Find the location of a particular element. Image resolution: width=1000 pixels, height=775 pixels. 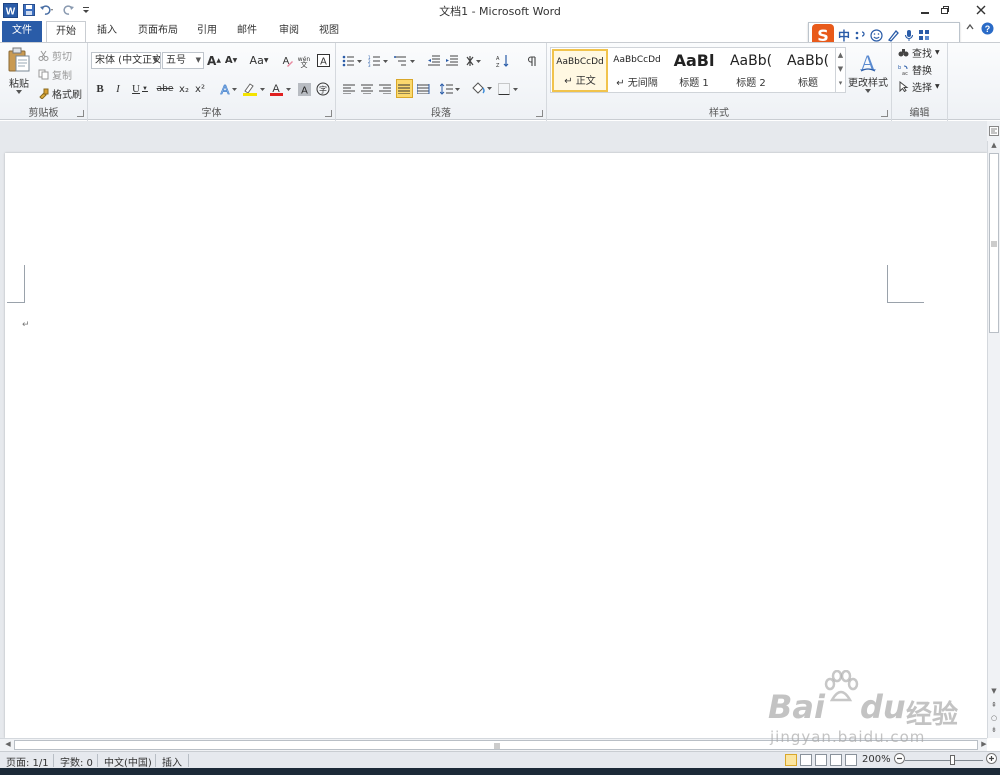

punctuation-icon is located at coordinates (860, 35).